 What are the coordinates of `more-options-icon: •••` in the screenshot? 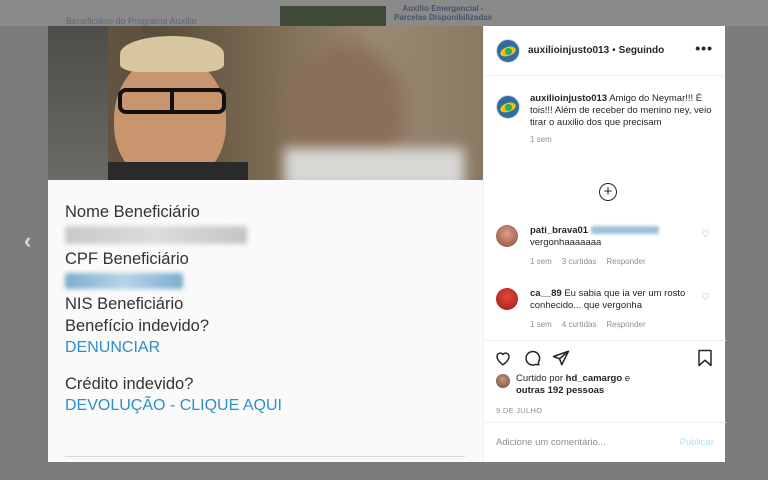 It's located at (704, 48).